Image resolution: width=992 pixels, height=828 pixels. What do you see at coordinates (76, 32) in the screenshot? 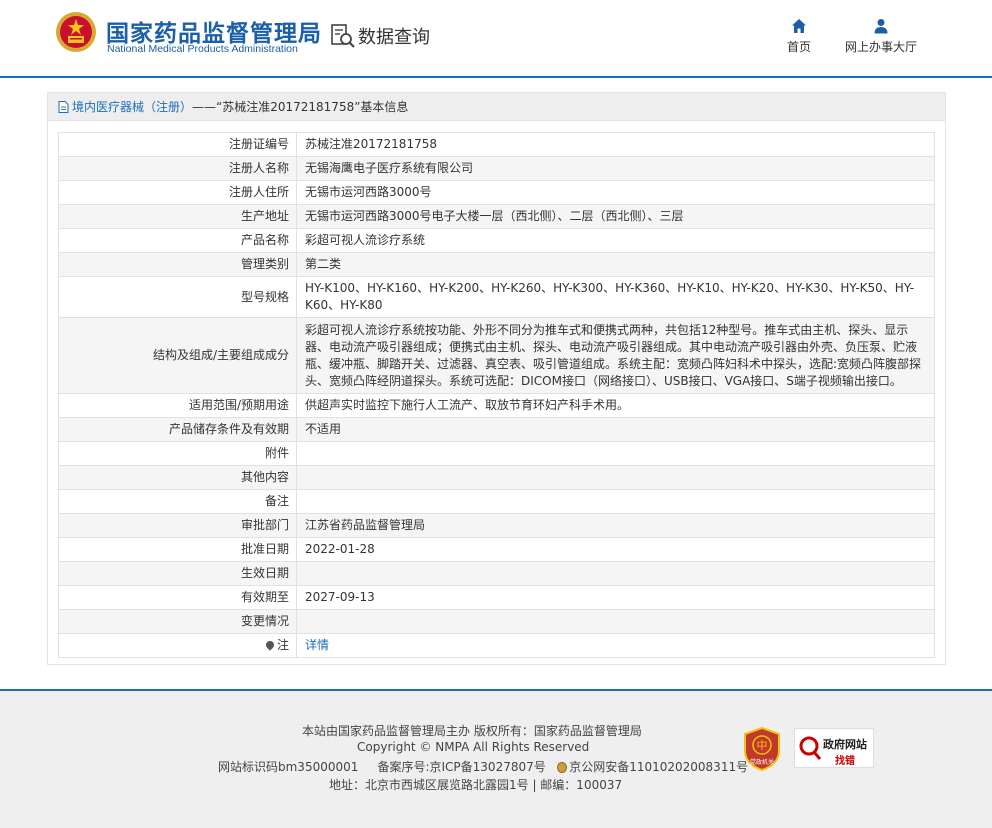
I see `national-emblem-icon` at bounding box center [76, 32].